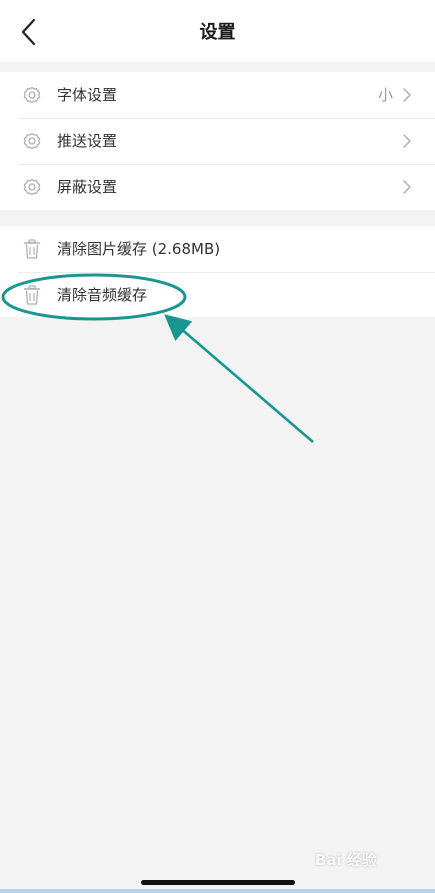 The image size is (435, 893). I want to click on clear-image-cache-label: 清除图片缓存 (2.68MB), so click(139, 249).